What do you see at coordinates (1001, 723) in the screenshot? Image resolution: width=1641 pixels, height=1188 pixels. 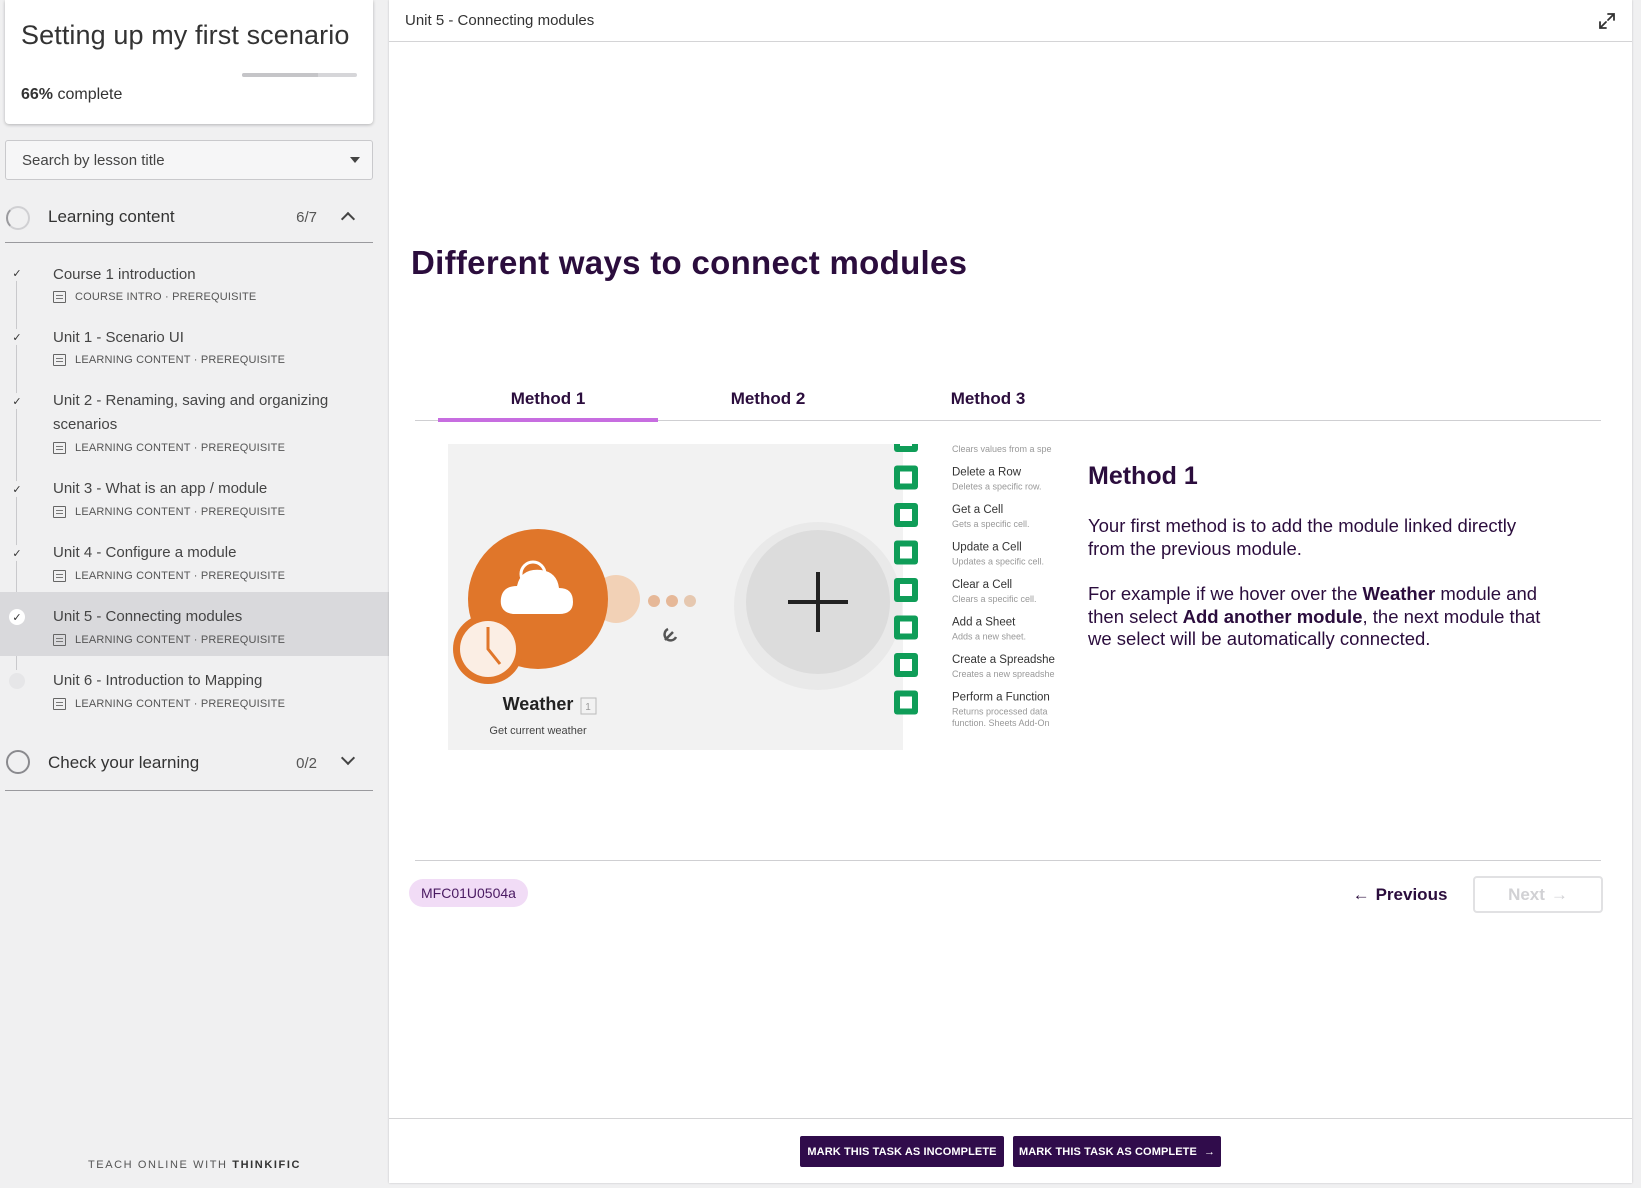 I see `menu-item-description: function. Sheets Add-On` at bounding box center [1001, 723].